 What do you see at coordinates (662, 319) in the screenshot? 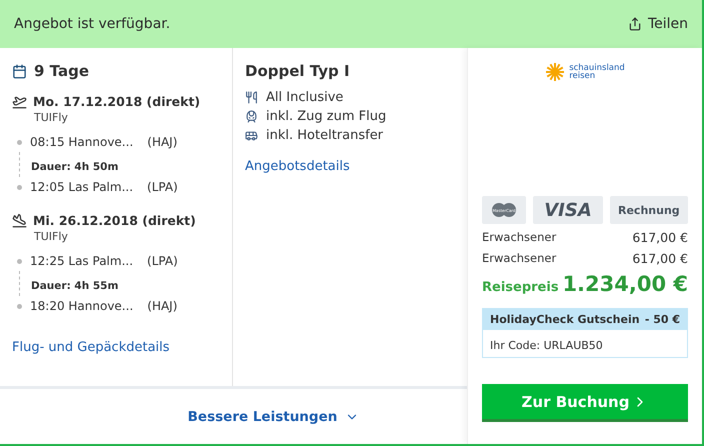
I see `voucher-discount: - 50 €` at bounding box center [662, 319].